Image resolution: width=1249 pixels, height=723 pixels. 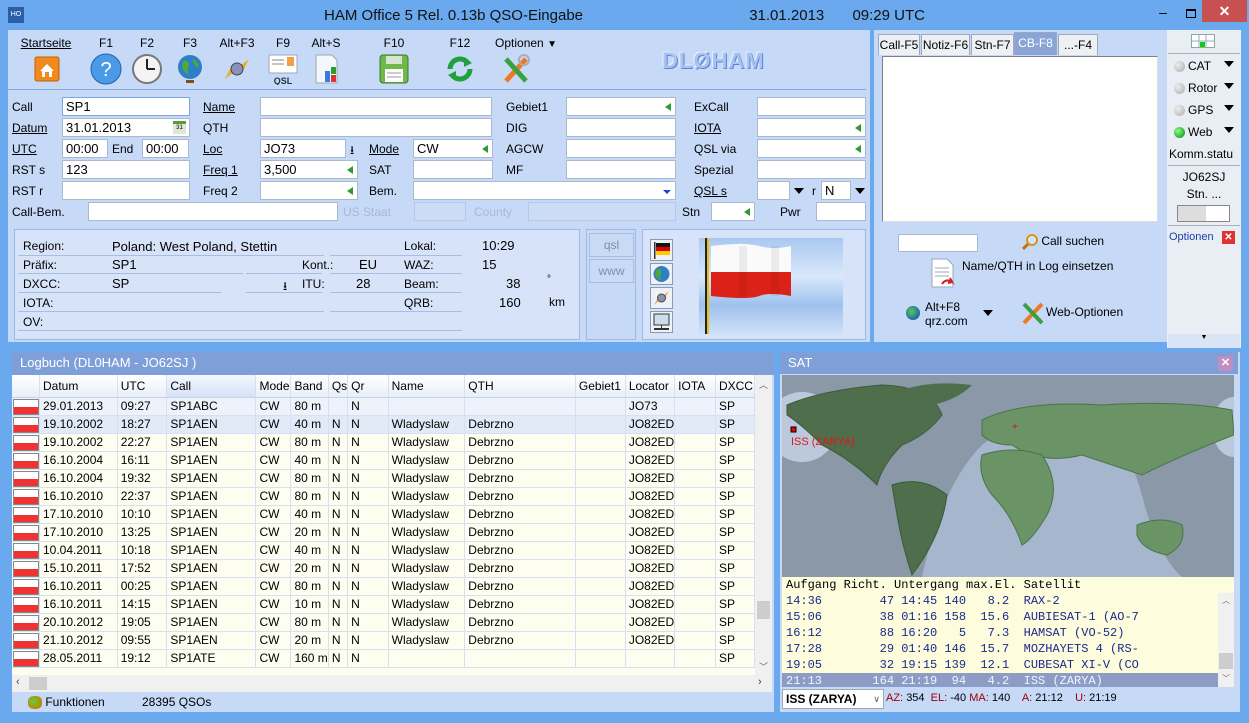 I want to click on tab-stn: Stn-F7, so click(x=992, y=44).